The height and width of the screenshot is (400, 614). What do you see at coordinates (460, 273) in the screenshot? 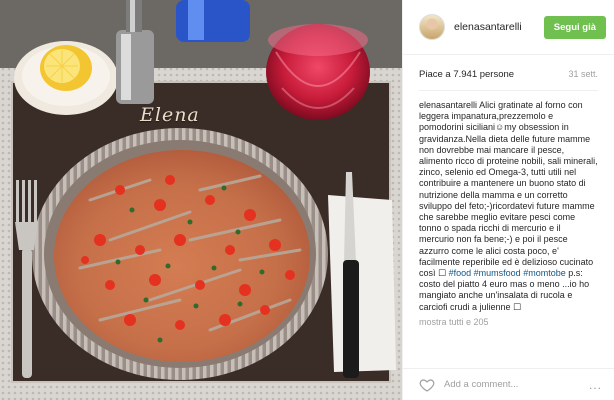
I see `hashtag-link: #food` at bounding box center [460, 273].